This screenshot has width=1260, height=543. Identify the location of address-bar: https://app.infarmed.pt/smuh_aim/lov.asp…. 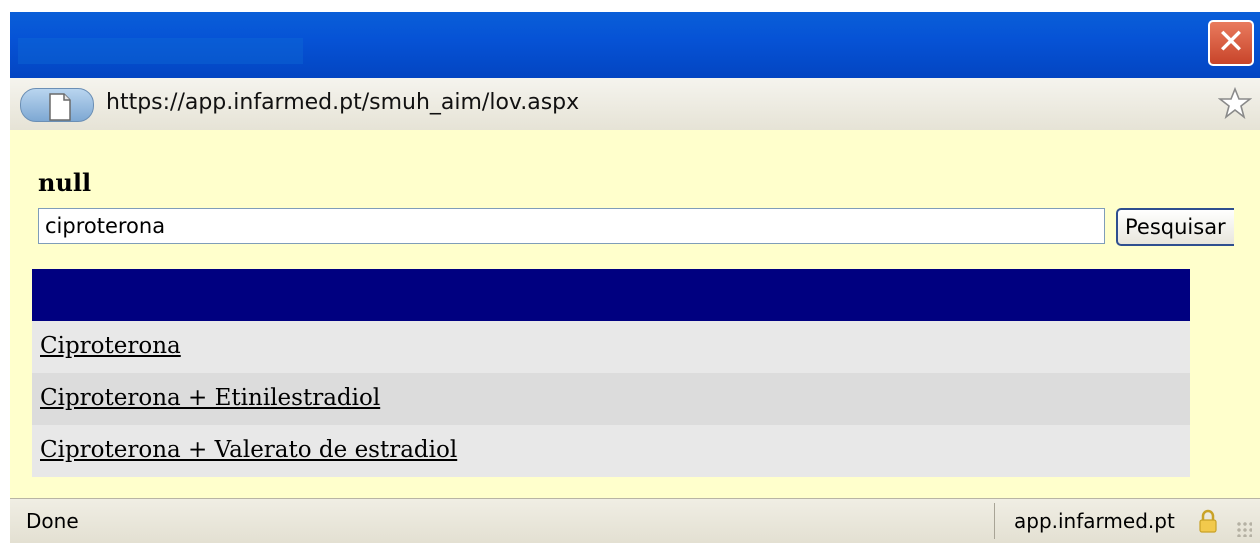
(635, 104).